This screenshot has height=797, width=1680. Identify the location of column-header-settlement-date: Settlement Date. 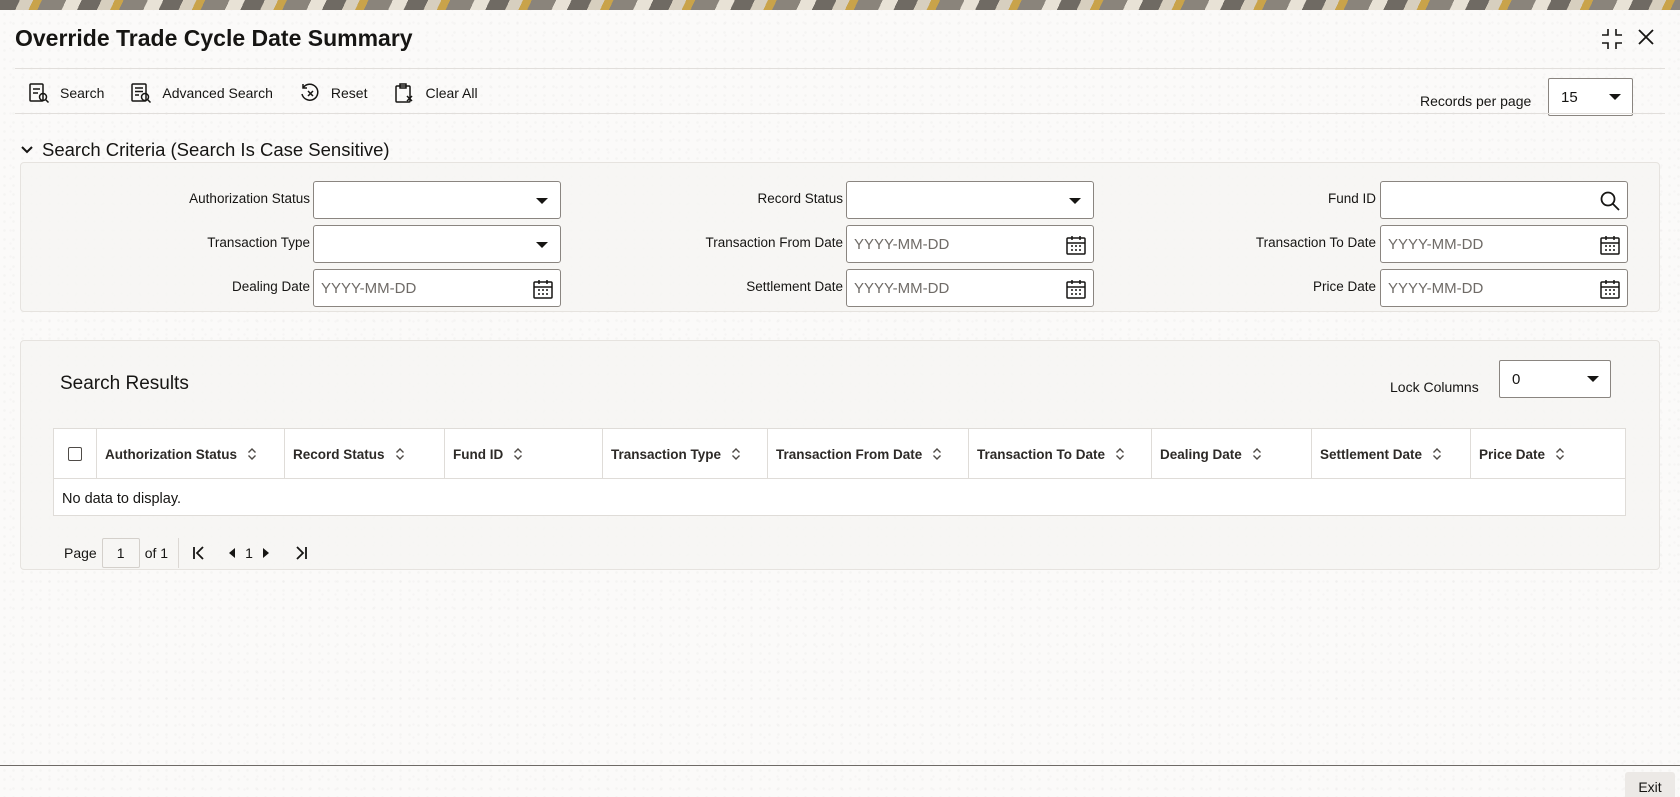
(1390, 454).